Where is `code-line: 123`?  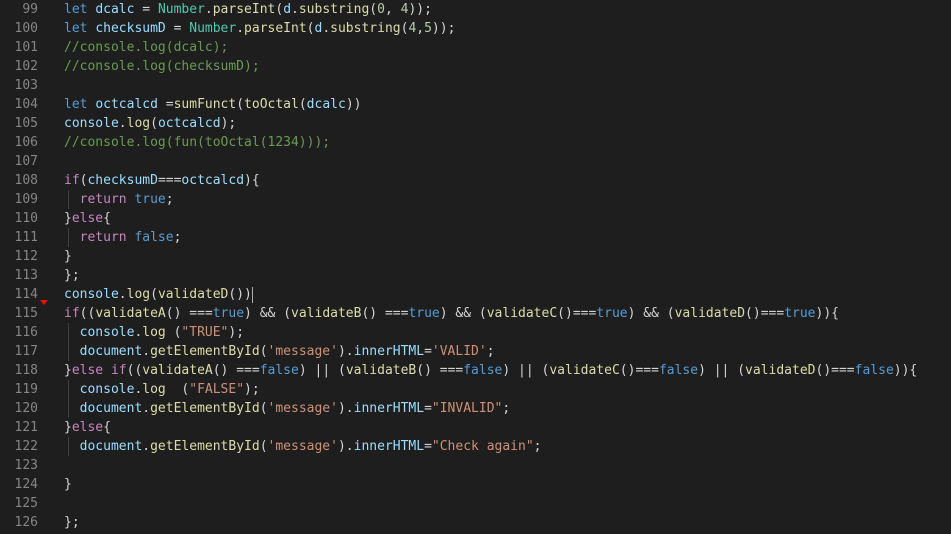 code-line: 123 is located at coordinates (475, 465).